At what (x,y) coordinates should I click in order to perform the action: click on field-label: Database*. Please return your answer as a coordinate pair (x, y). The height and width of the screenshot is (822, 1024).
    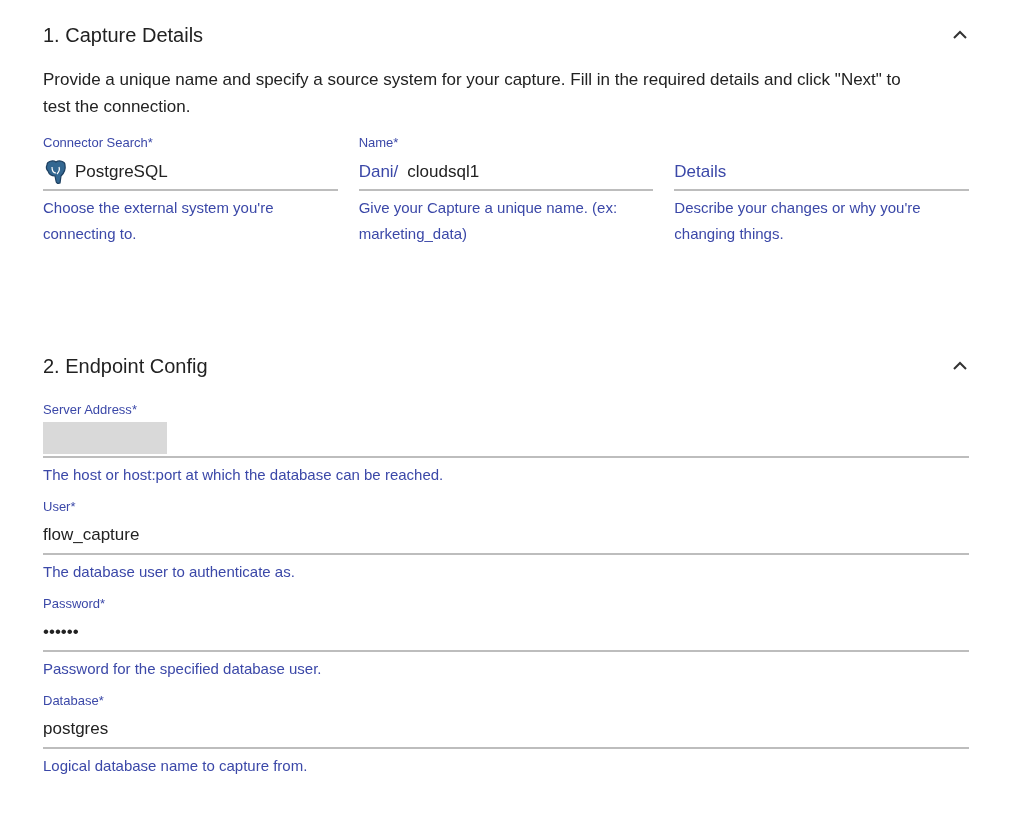
    Looking at the image, I should click on (74, 700).